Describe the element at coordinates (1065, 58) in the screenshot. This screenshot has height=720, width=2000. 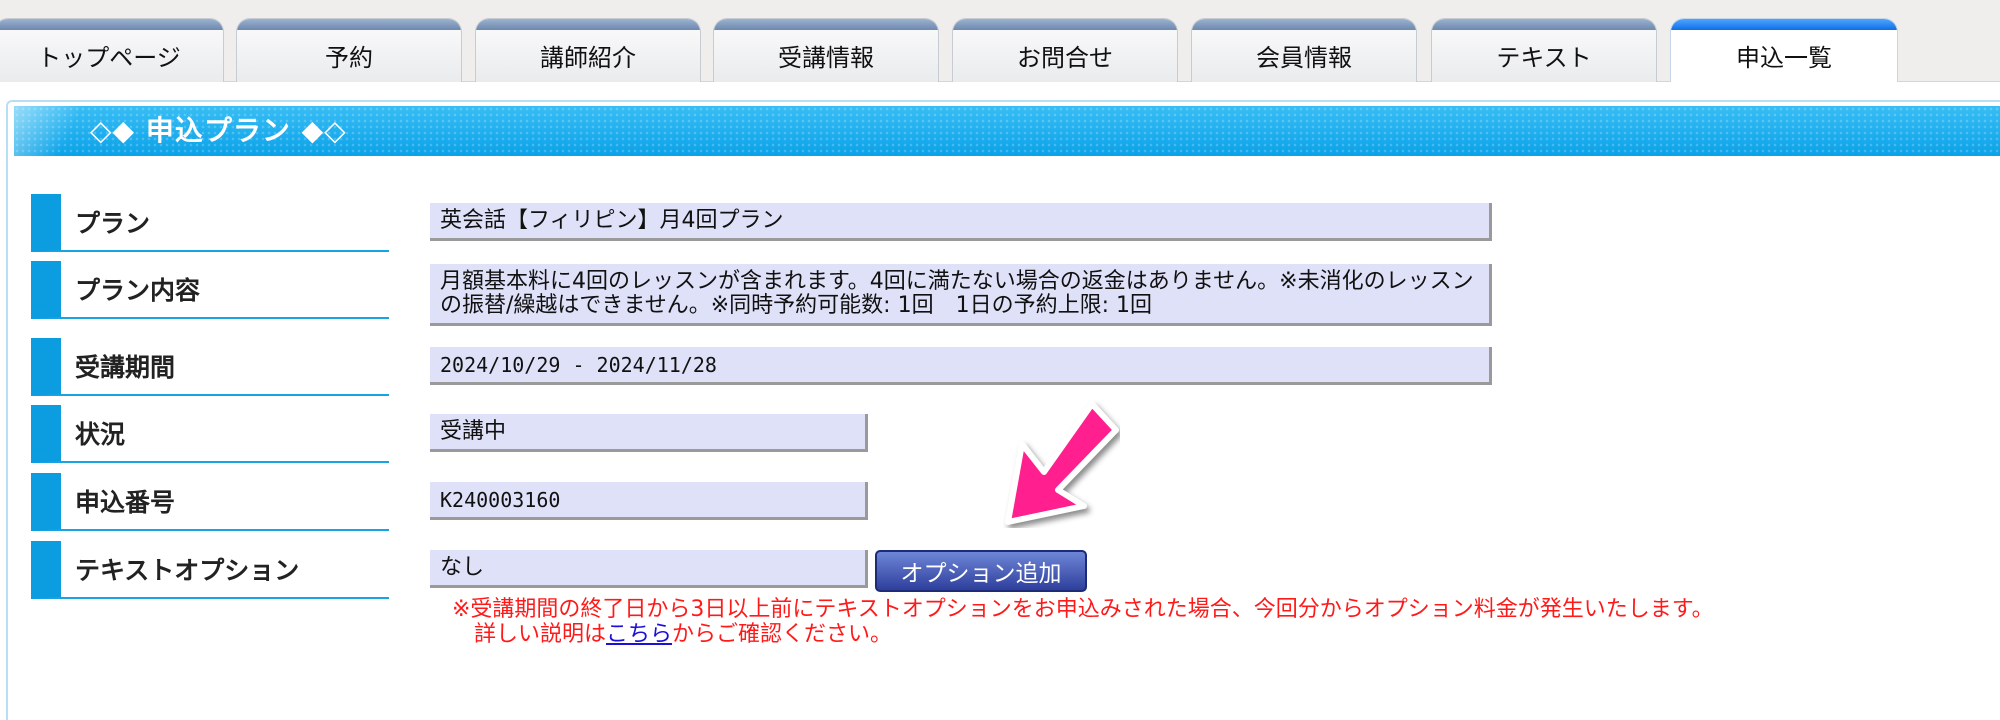
I see `tab-label: お問合せ` at that location.